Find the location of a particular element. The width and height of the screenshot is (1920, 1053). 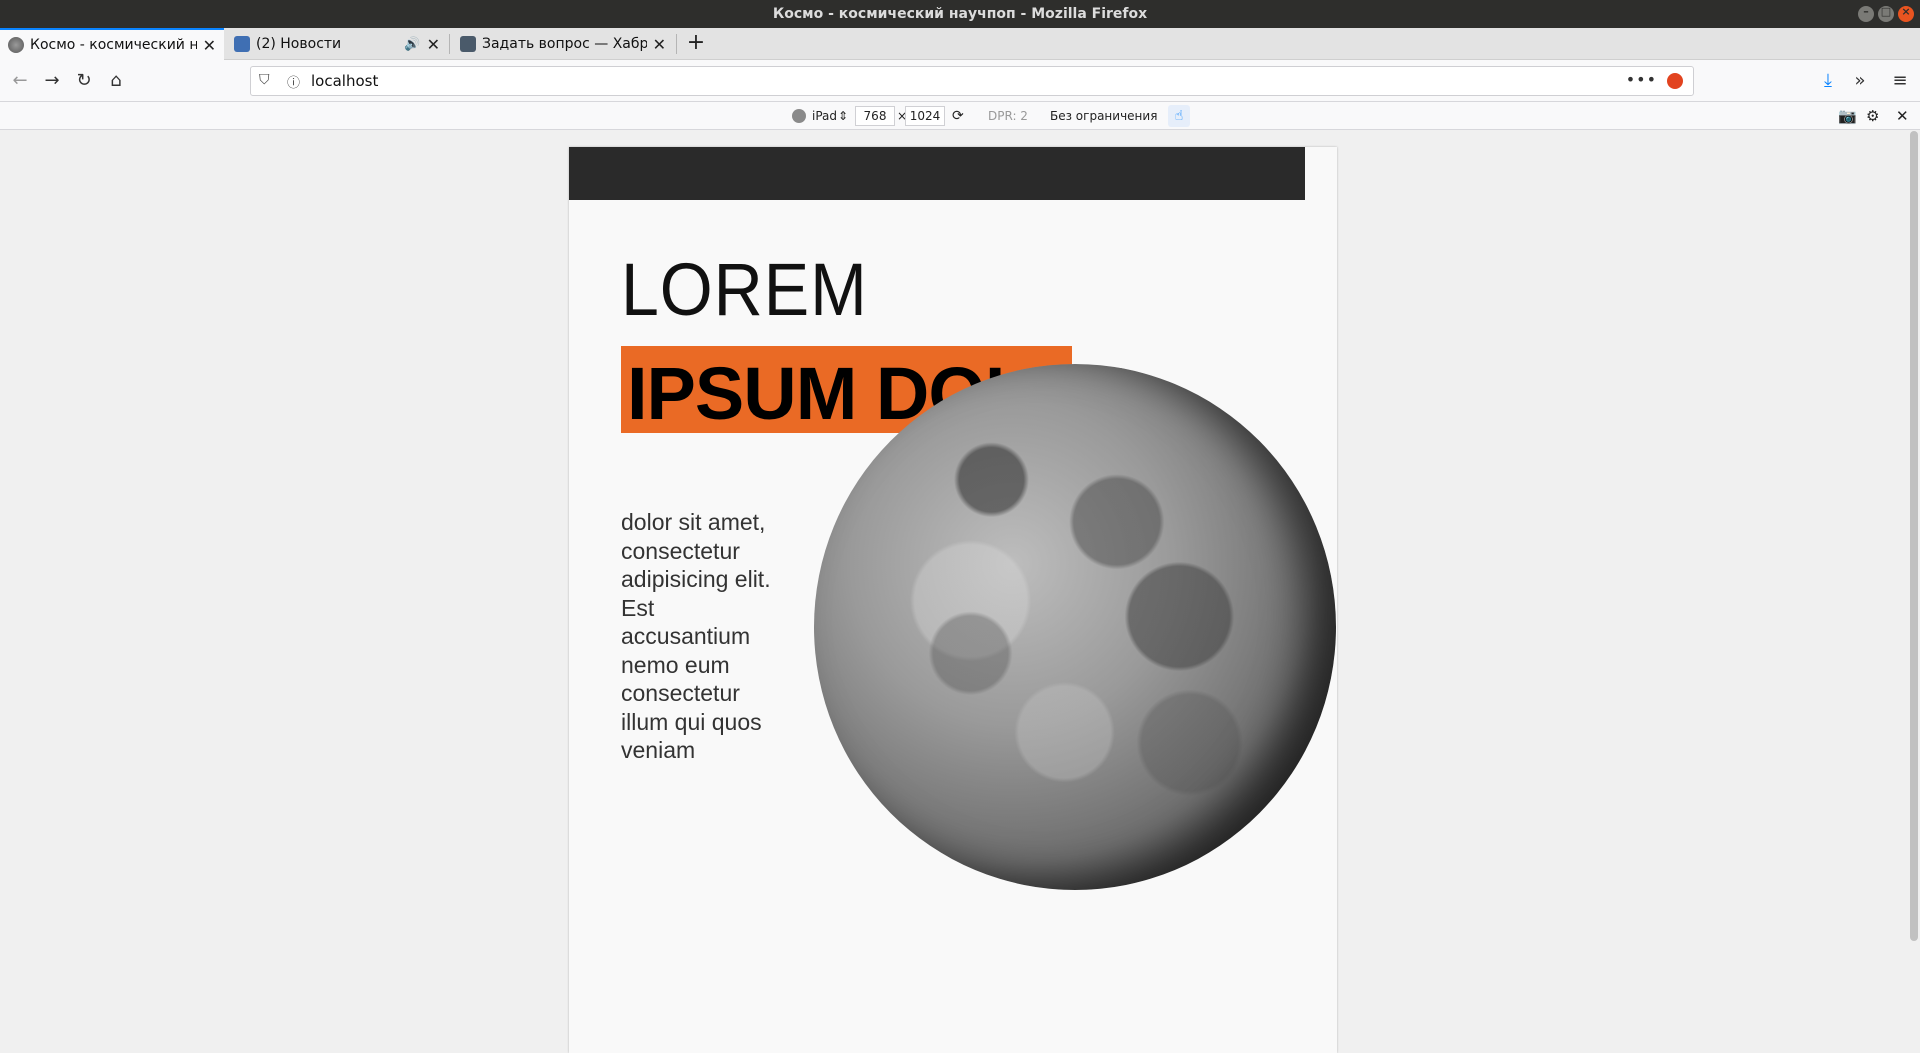

touch-simulation-icon: ☝ is located at coordinates (1179, 116).